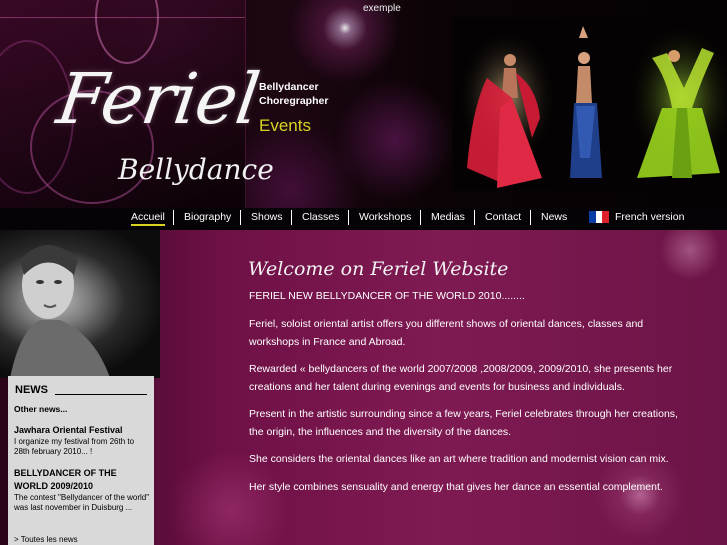 The image size is (727, 545). I want to click on top-caption: exemple, so click(382, 8).